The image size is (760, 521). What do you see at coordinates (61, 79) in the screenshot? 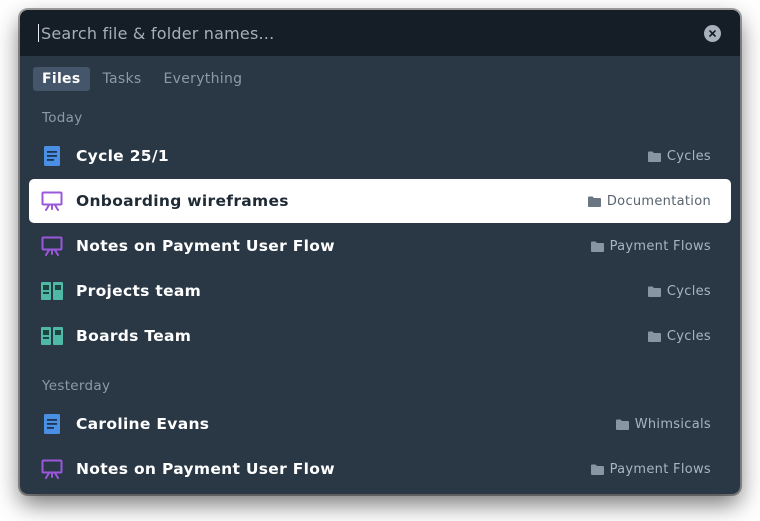
I see `tab-files: Files` at bounding box center [61, 79].